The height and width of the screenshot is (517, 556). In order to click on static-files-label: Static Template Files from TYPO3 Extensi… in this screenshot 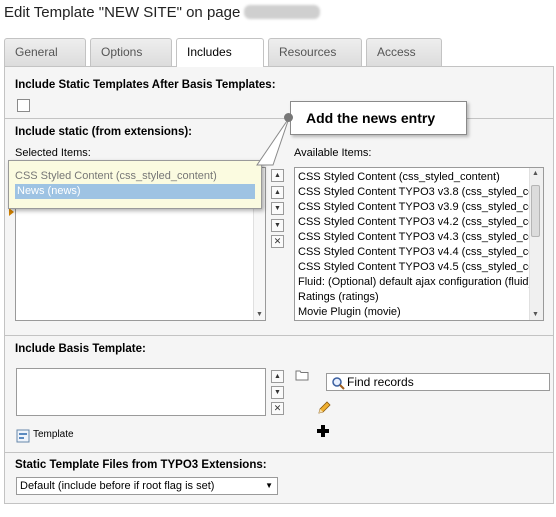, I will do `click(141, 465)`.